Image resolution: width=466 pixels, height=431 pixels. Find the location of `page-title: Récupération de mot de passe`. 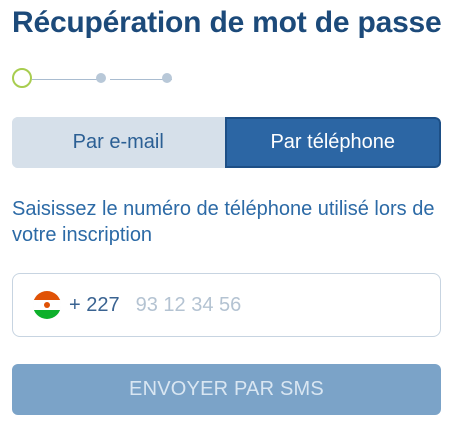

page-title: Récupération de mot de passe is located at coordinates (227, 22).